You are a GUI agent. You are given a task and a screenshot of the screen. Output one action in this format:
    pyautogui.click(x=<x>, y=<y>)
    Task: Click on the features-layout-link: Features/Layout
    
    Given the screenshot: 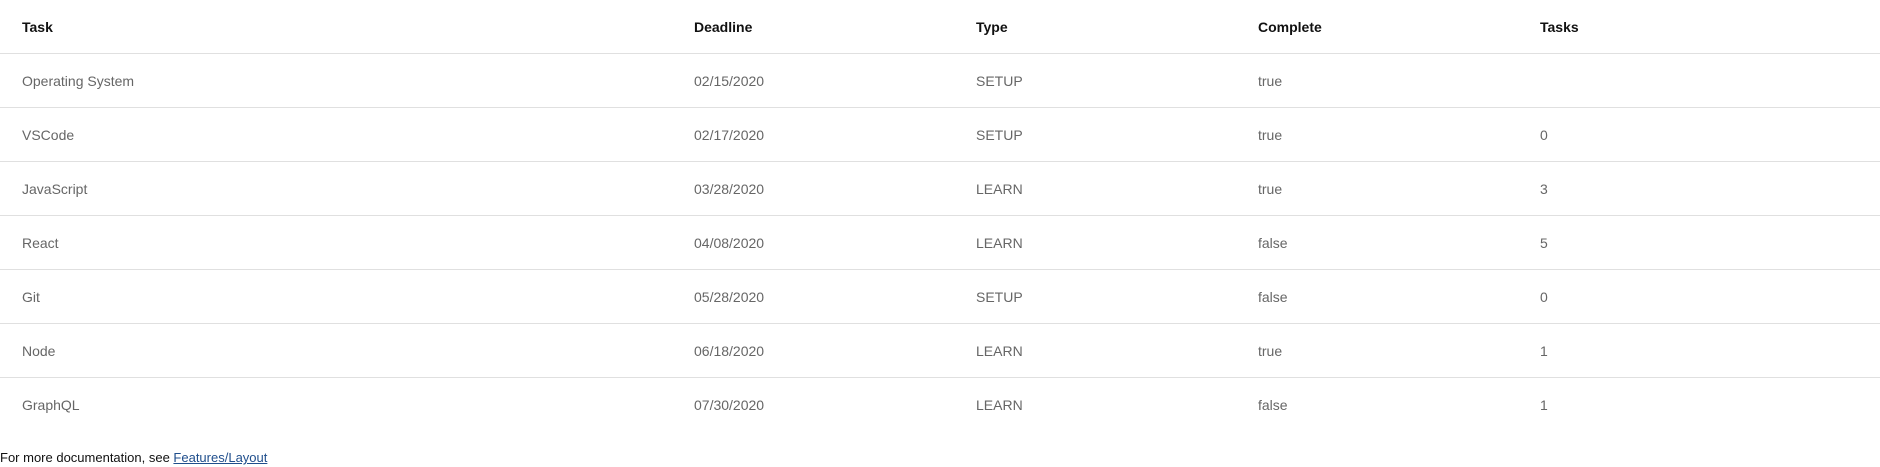 What is the action you would take?
    pyautogui.click(x=220, y=457)
    